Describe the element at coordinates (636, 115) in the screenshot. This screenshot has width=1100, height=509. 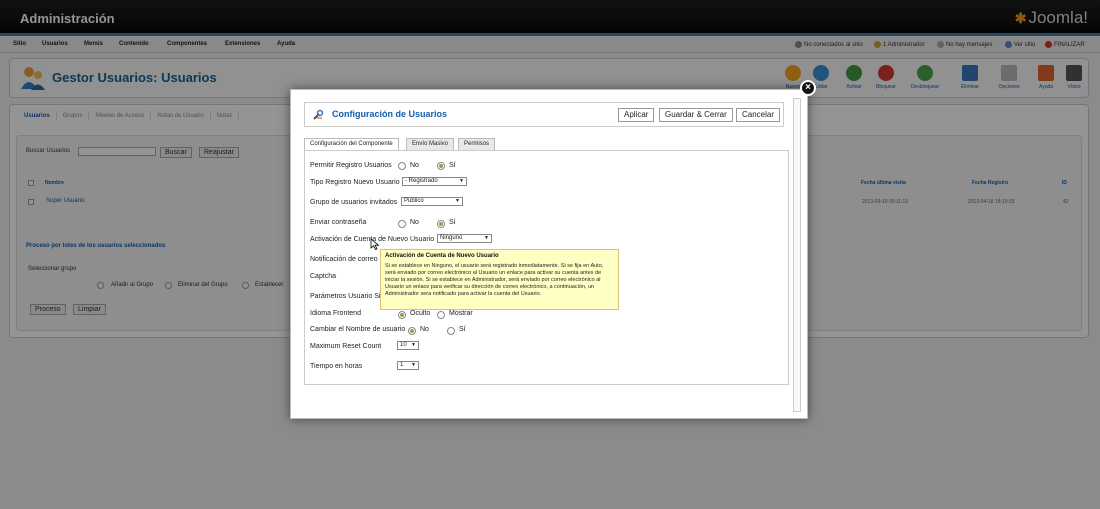
I see `apply-button: Aplicar` at that location.